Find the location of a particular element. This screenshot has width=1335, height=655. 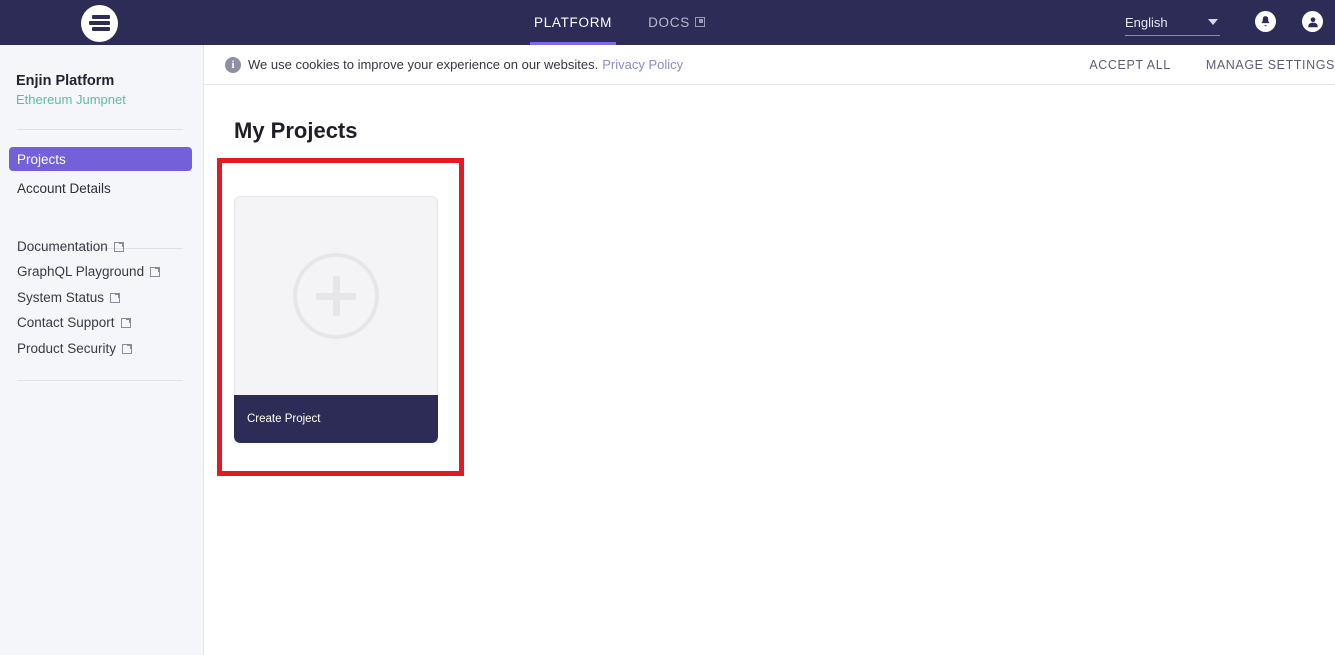

main-navigation: PLATFORM DOCS is located at coordinates (619, 22).